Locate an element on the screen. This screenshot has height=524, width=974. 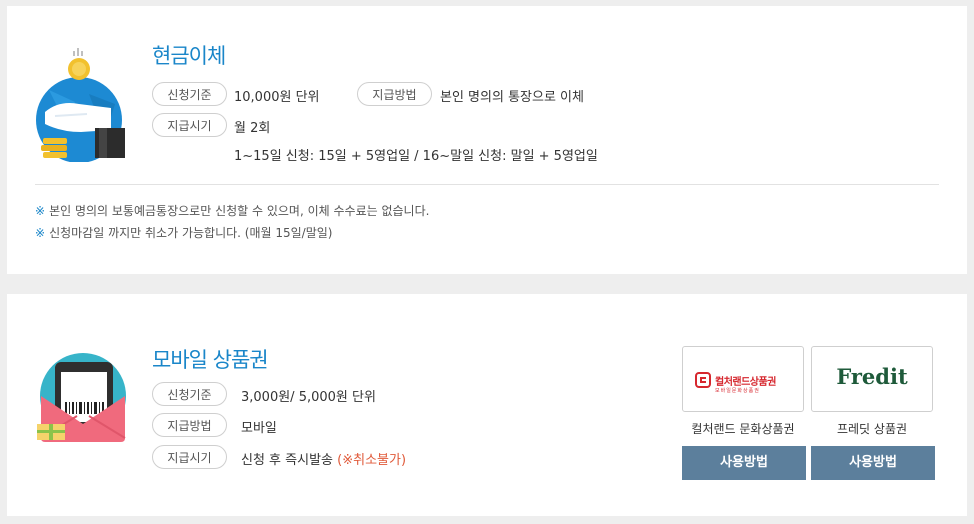
note-item: ※ 신청마감일 까지만 취소가 가능합니다. (매월 15일/말일) is located at coordinates (183, 232).